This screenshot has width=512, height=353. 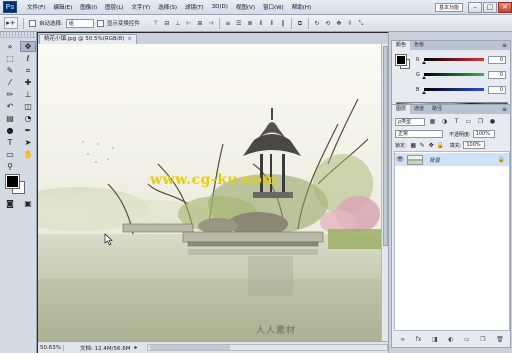 What do you see at coordinates (10, 166) in the screenshot?
I see `zoom-tool-icon: ⚲` at bounding box center [10, 166].